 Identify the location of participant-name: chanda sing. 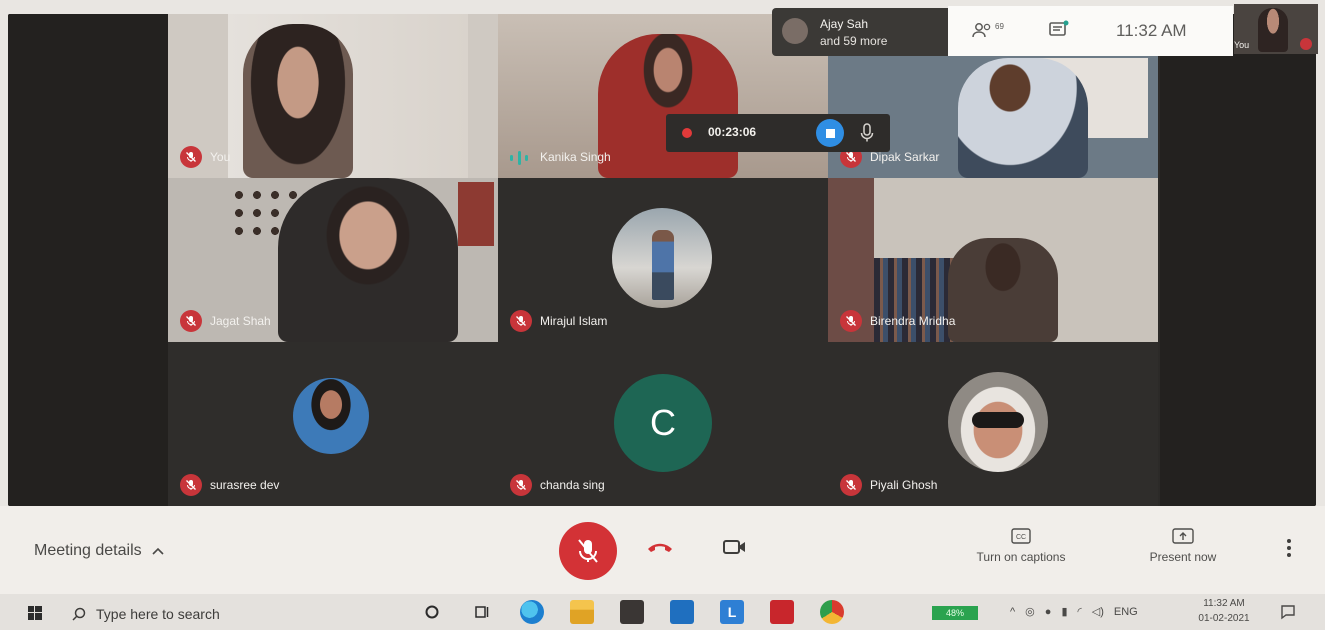
(572, 485).